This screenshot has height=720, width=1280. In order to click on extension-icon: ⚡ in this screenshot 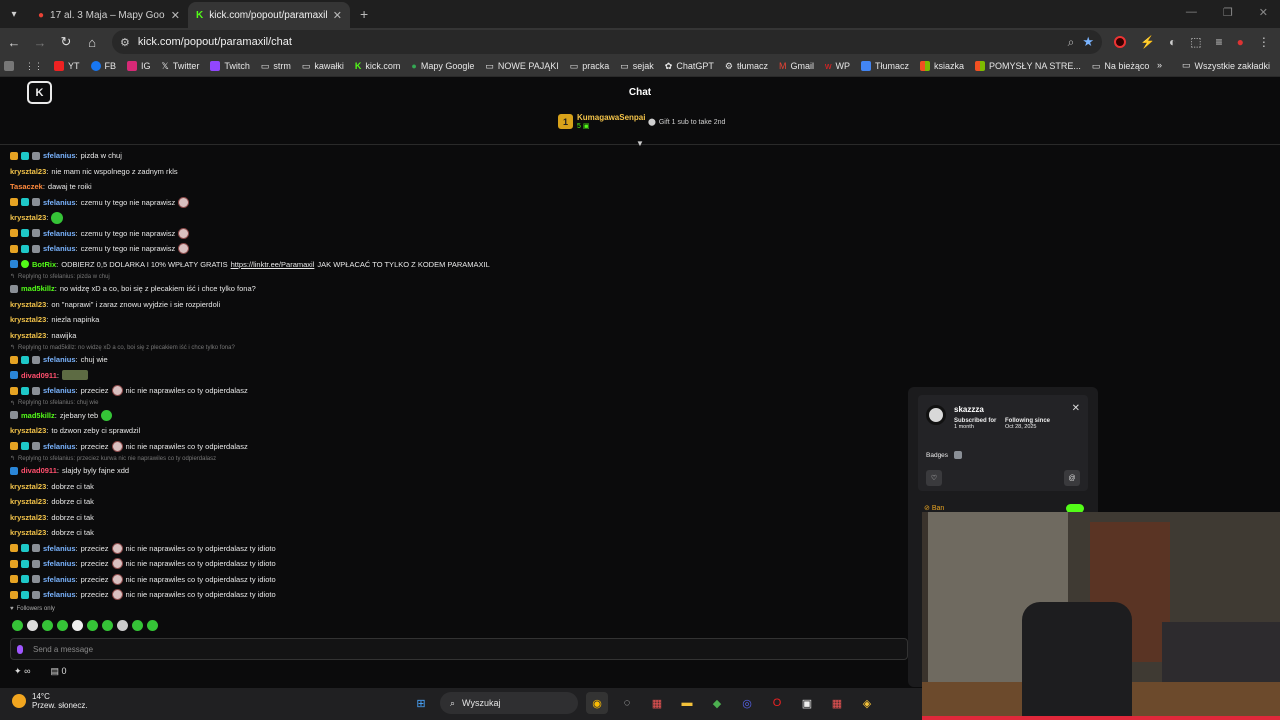, I will do `click(1147, 42)`.